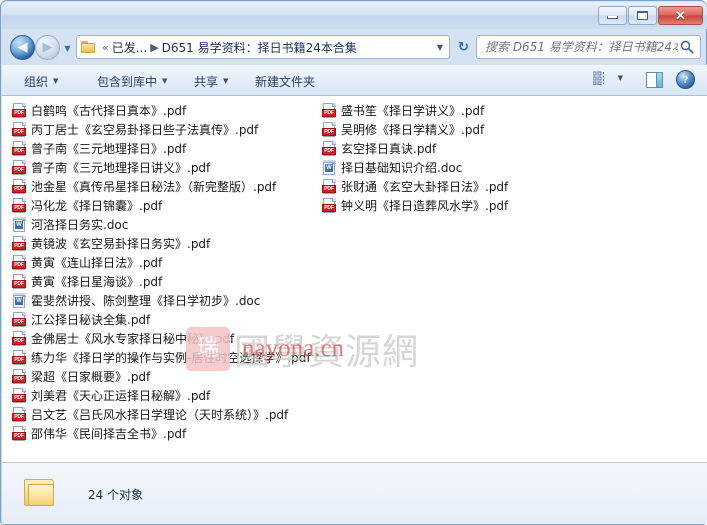 The height and width of the screenshot is (525, 707). I want to click on file-name: 冯化龙《择日锦囊》.pdf, so click(97, 206).